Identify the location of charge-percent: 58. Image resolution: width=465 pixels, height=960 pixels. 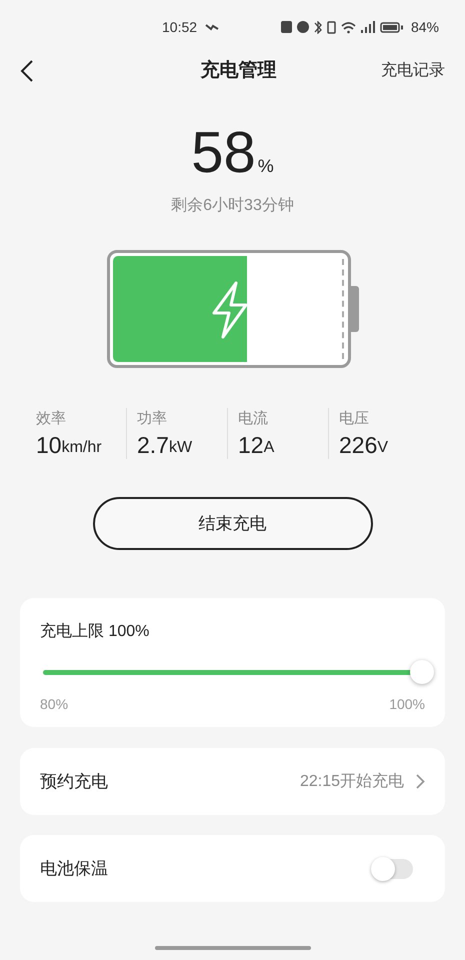
(223, 153).